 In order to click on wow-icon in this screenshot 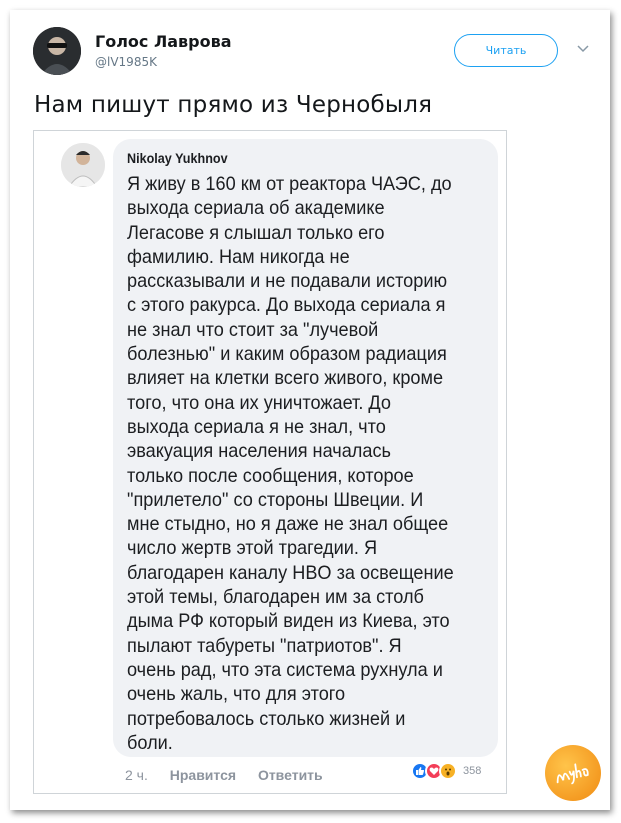, I will do `click(448, 771)`.